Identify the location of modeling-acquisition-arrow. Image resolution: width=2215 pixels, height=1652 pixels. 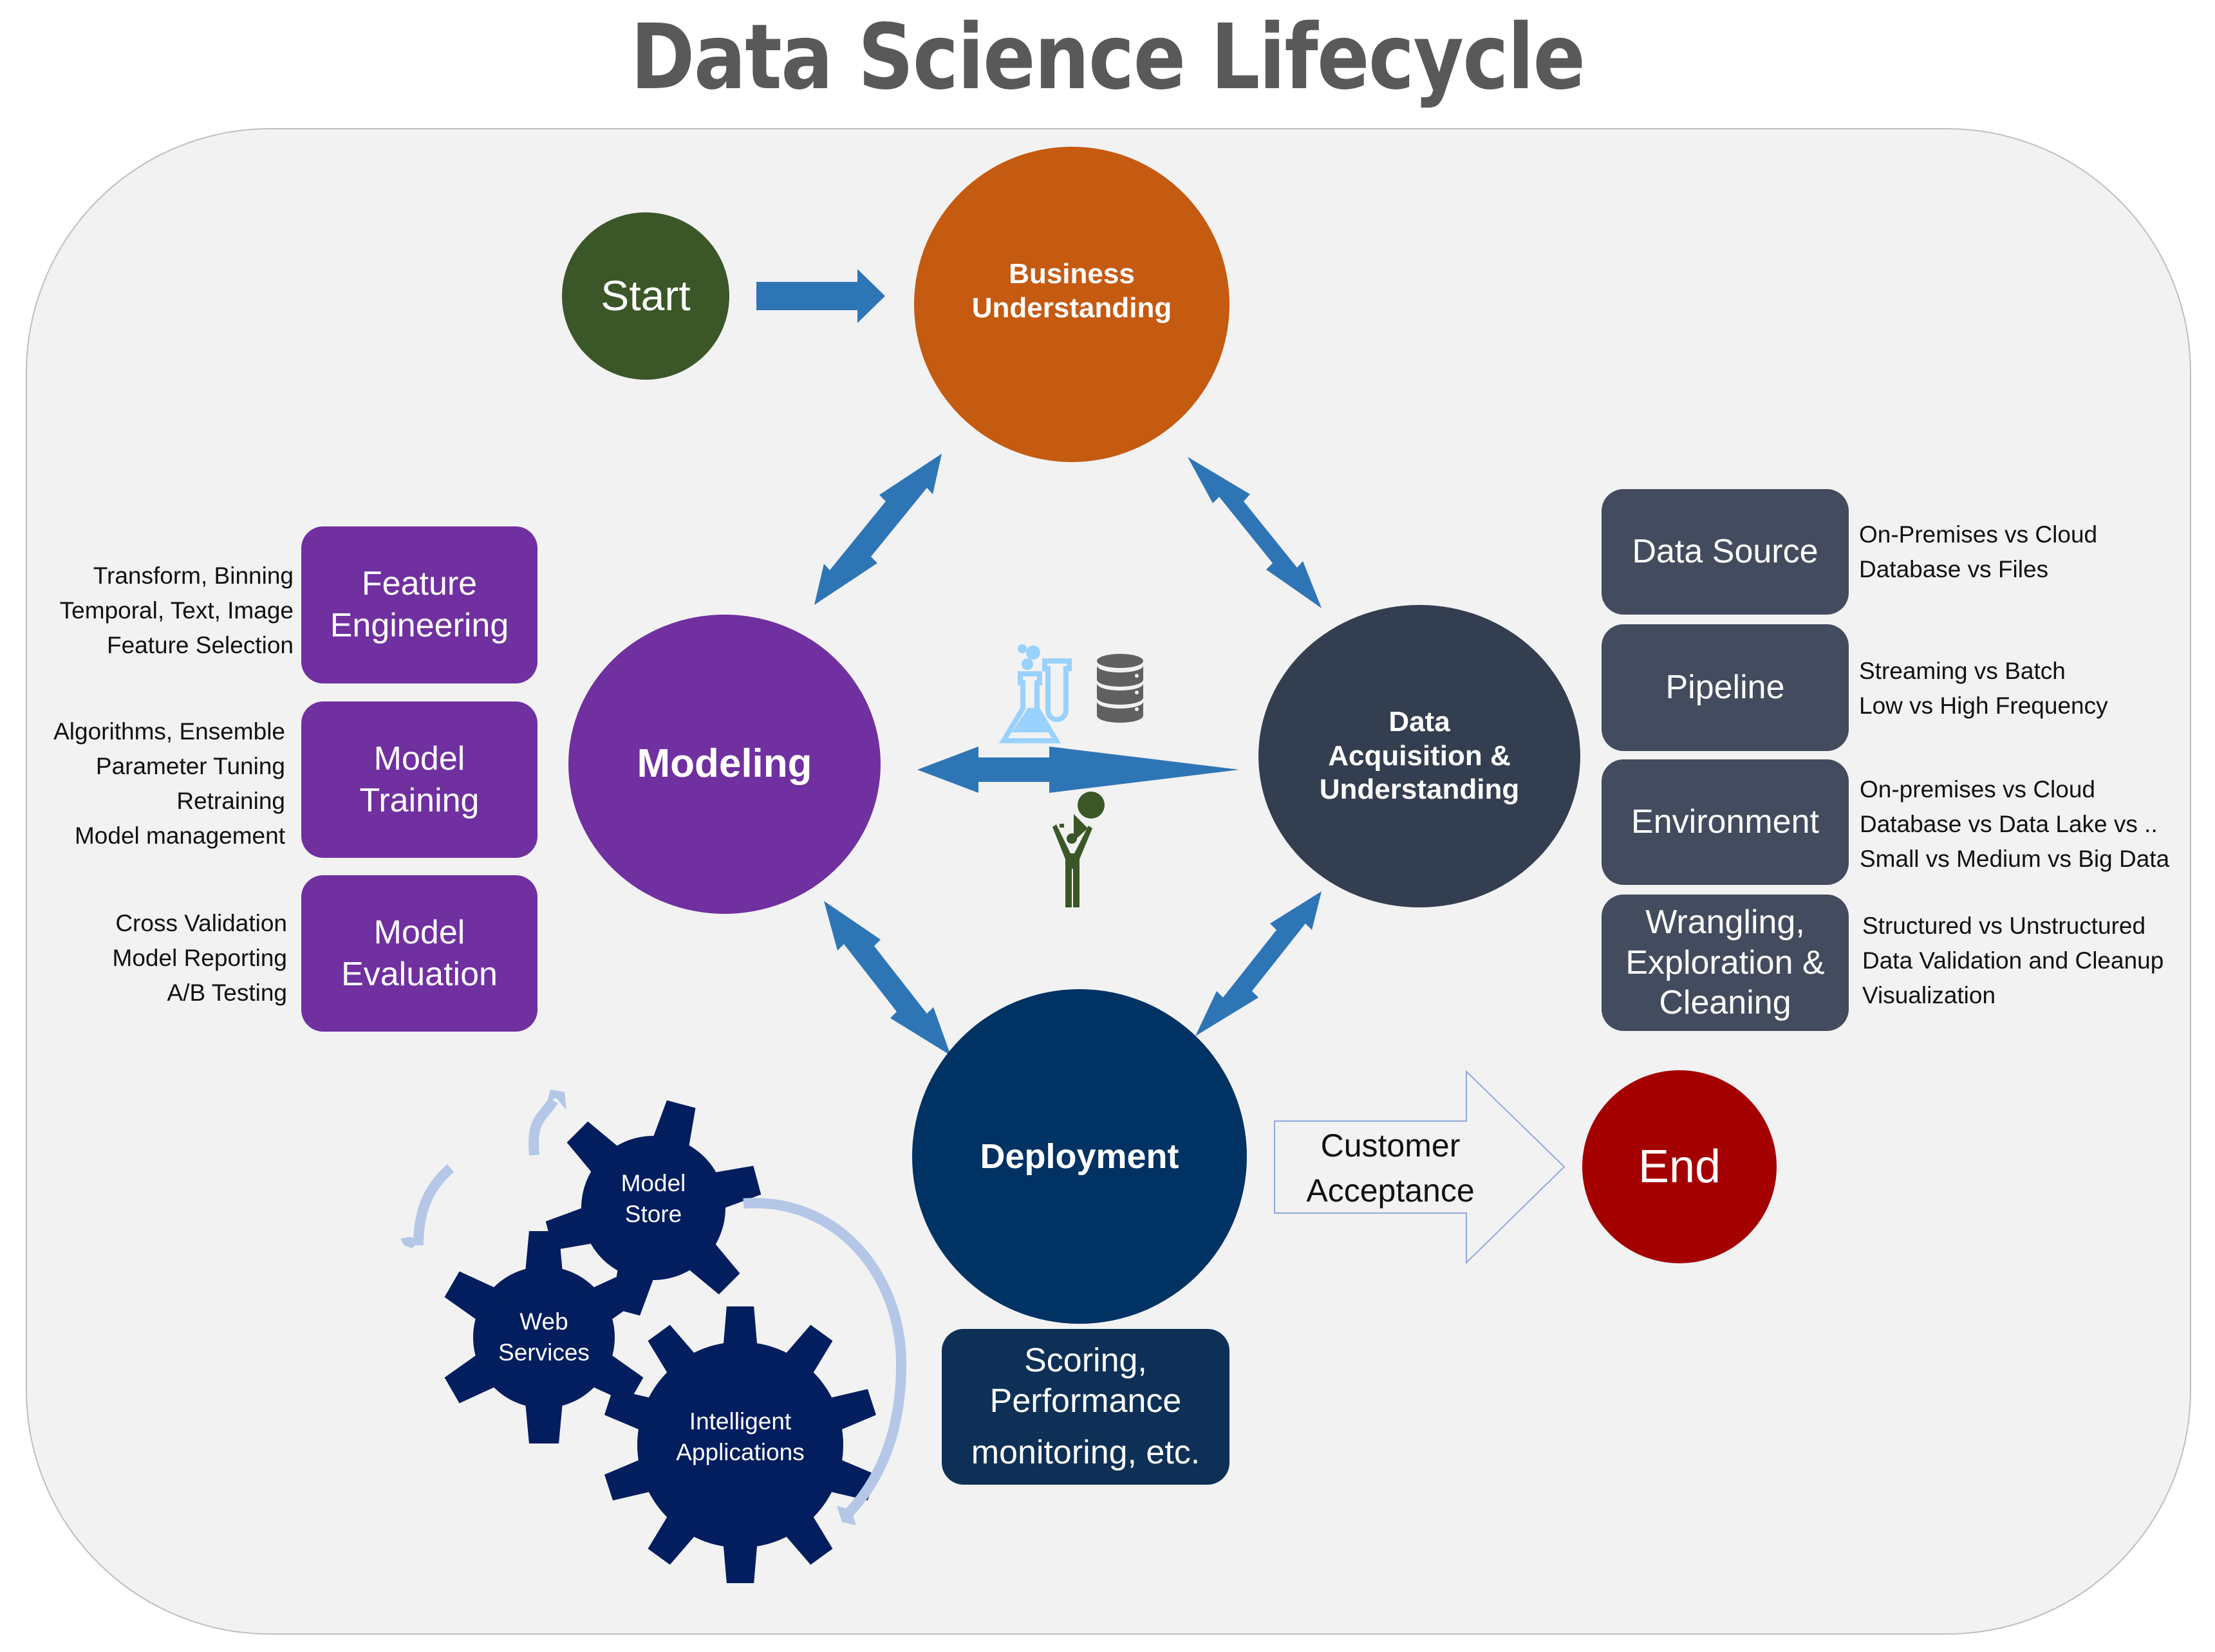
(1078, 770).